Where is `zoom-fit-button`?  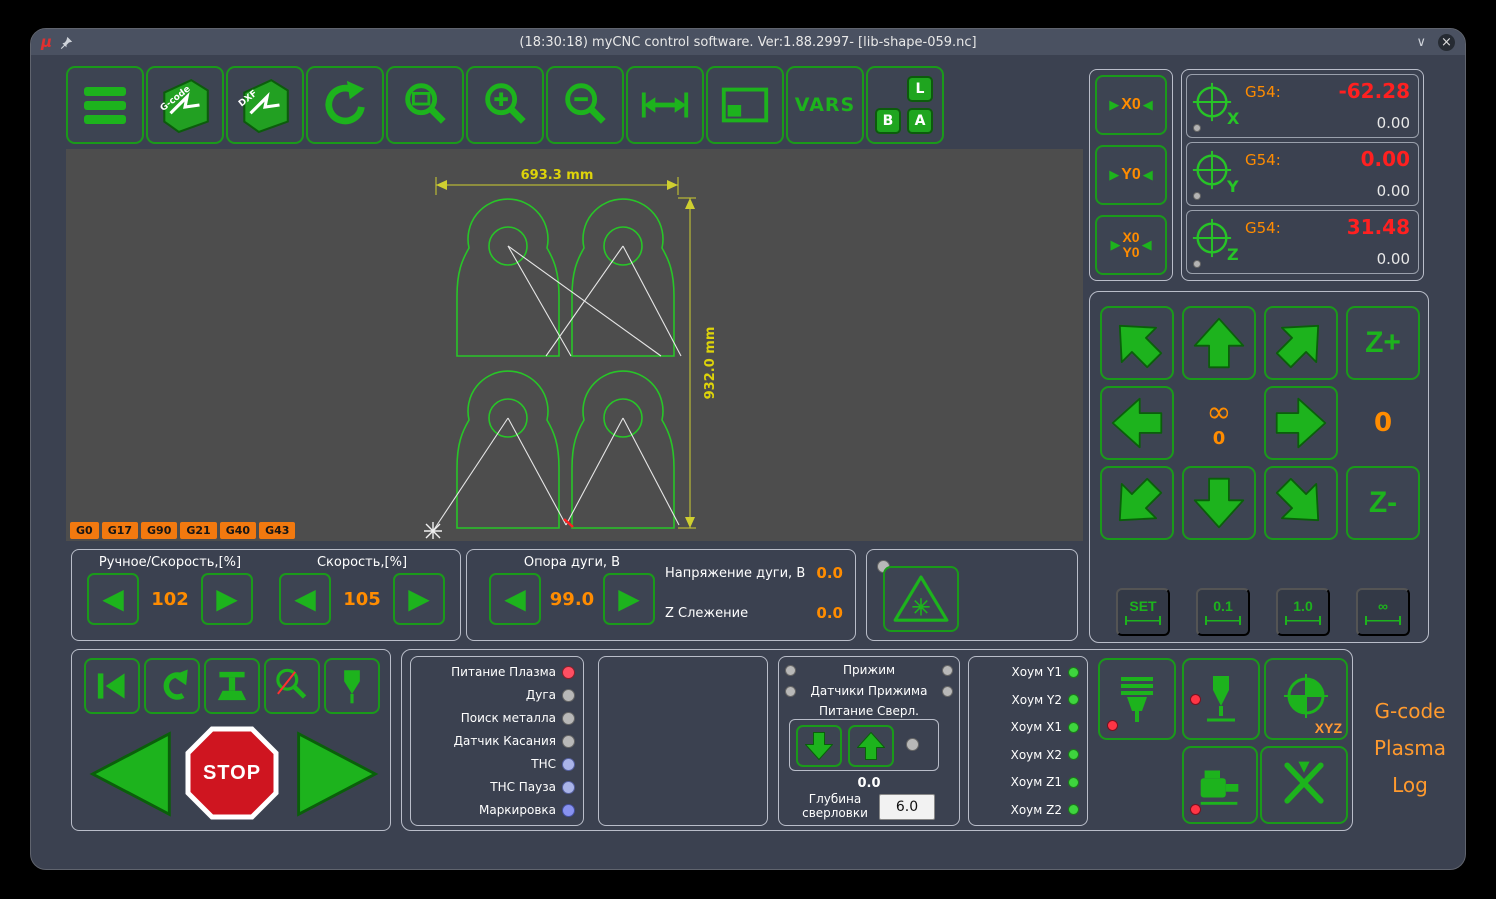
zoom-fit-button is located at coordinates (425, 105).